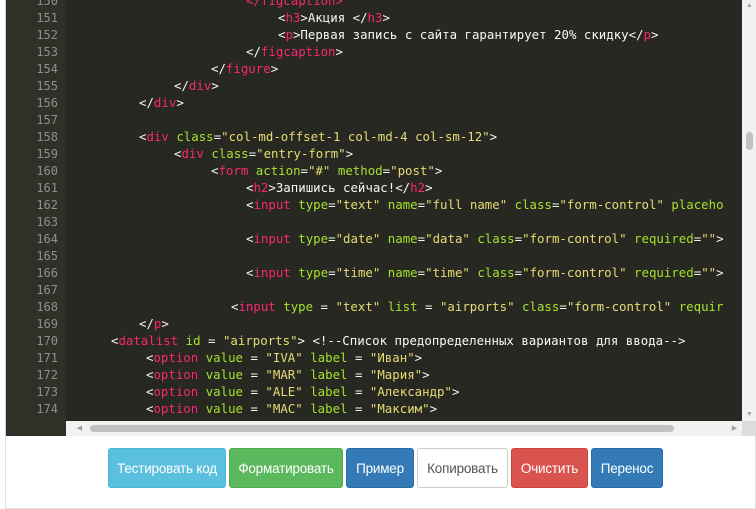 This screenshot has width=756, height=509. What do you see at coordinates (47, 154) in the screenshot?
I see `line-number: 159` at bounding box center [47, 154].